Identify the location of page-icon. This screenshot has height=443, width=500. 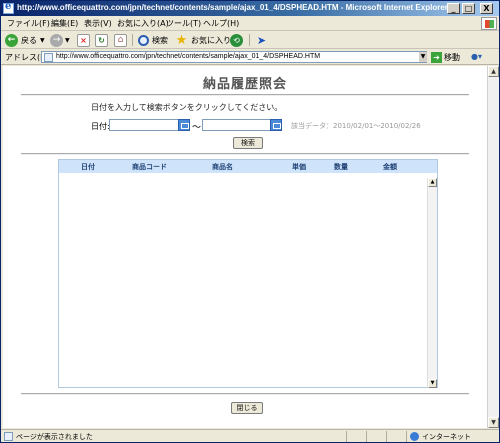
(48, 57).